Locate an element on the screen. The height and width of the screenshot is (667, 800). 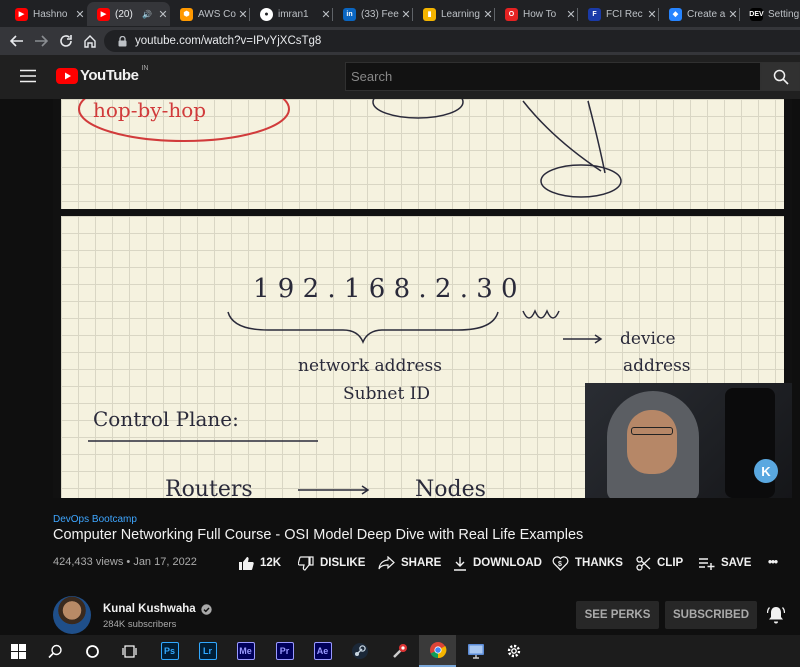
youtube-icon: ▶ is located at coordinates (21, 14).